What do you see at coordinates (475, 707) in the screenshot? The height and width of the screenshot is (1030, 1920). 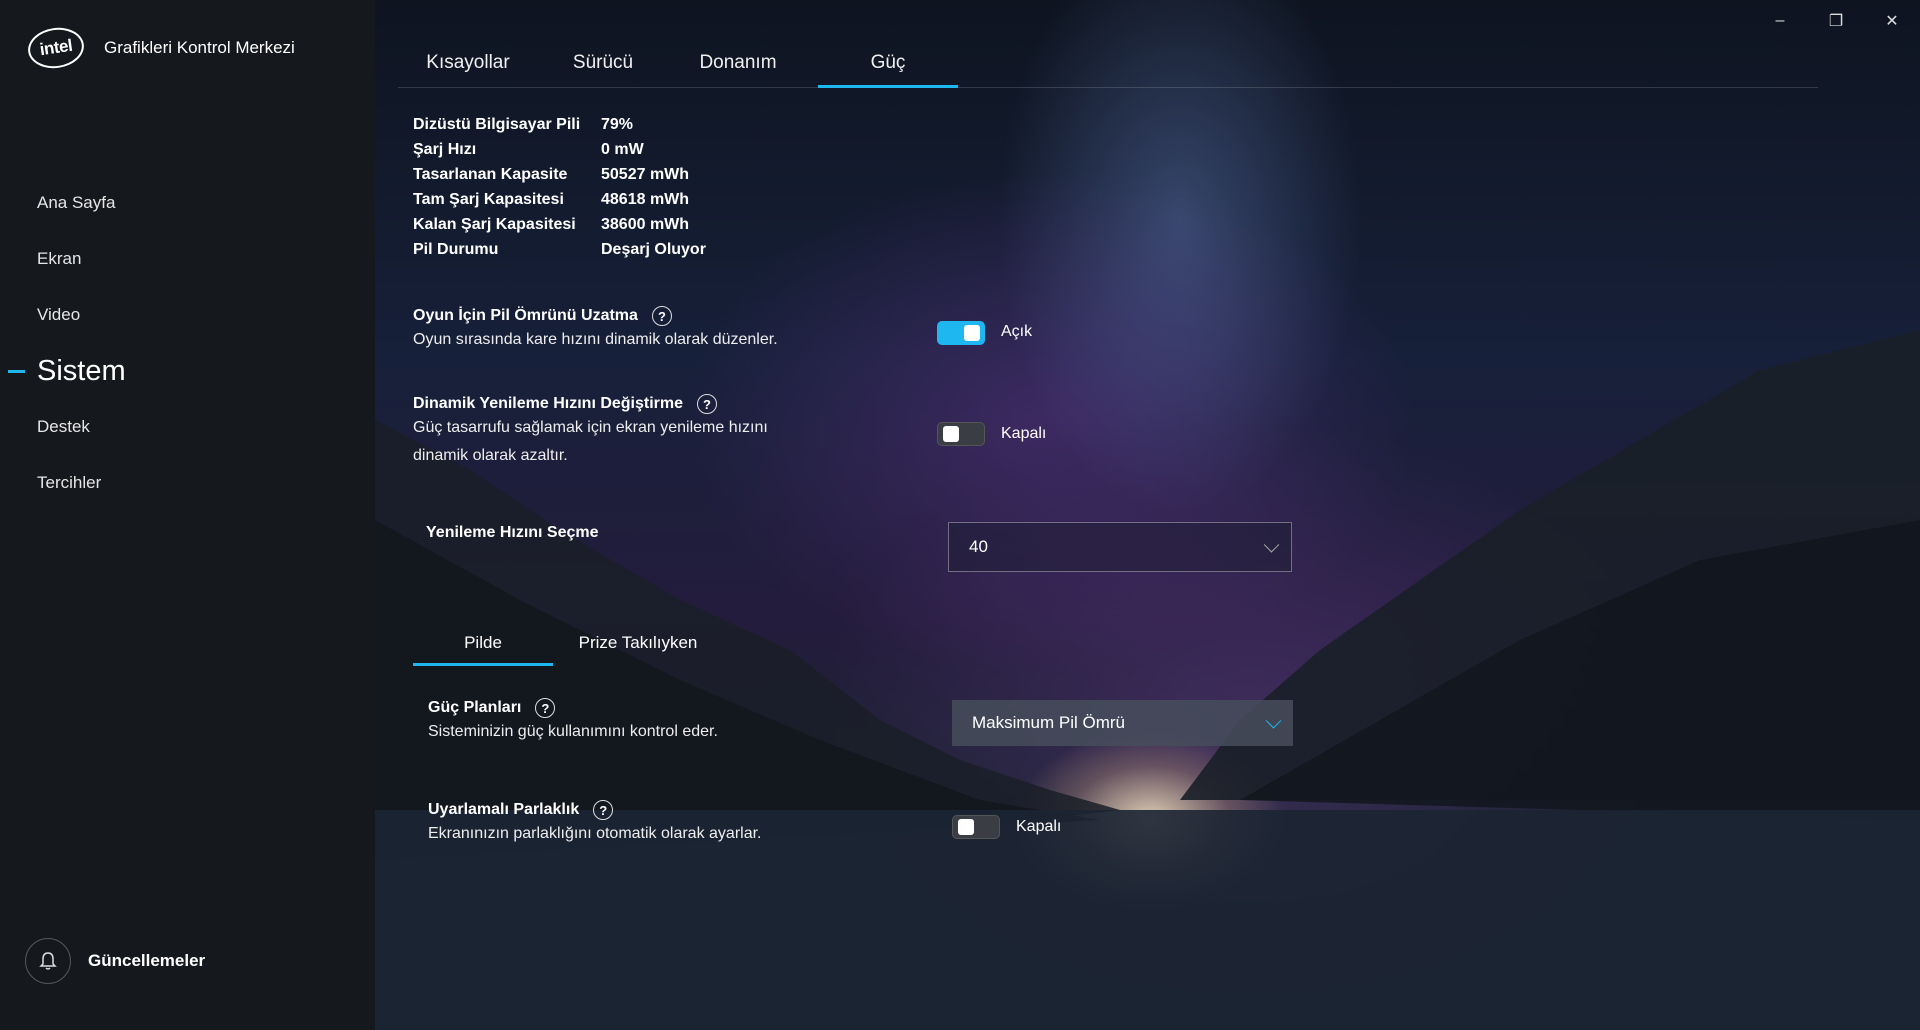 I see `power-plans-title: Güç Planları` at bounding box center [475, 707].